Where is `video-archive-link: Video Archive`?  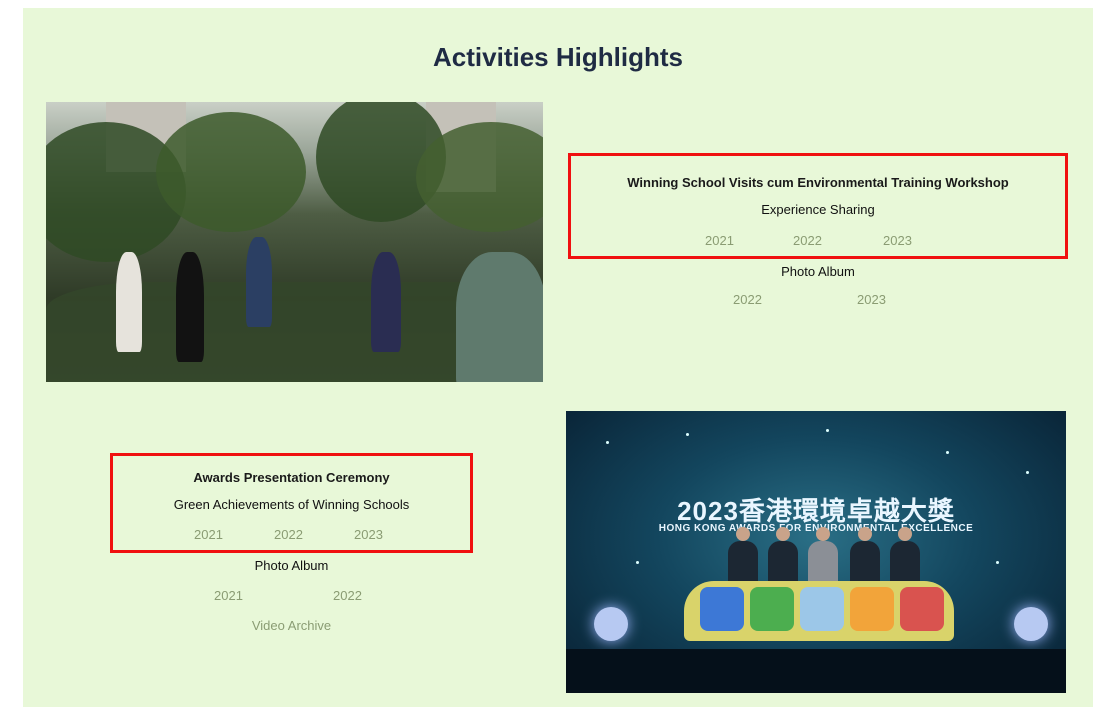
video-archive-link: Video Archive is located at coordinates (291, 625).